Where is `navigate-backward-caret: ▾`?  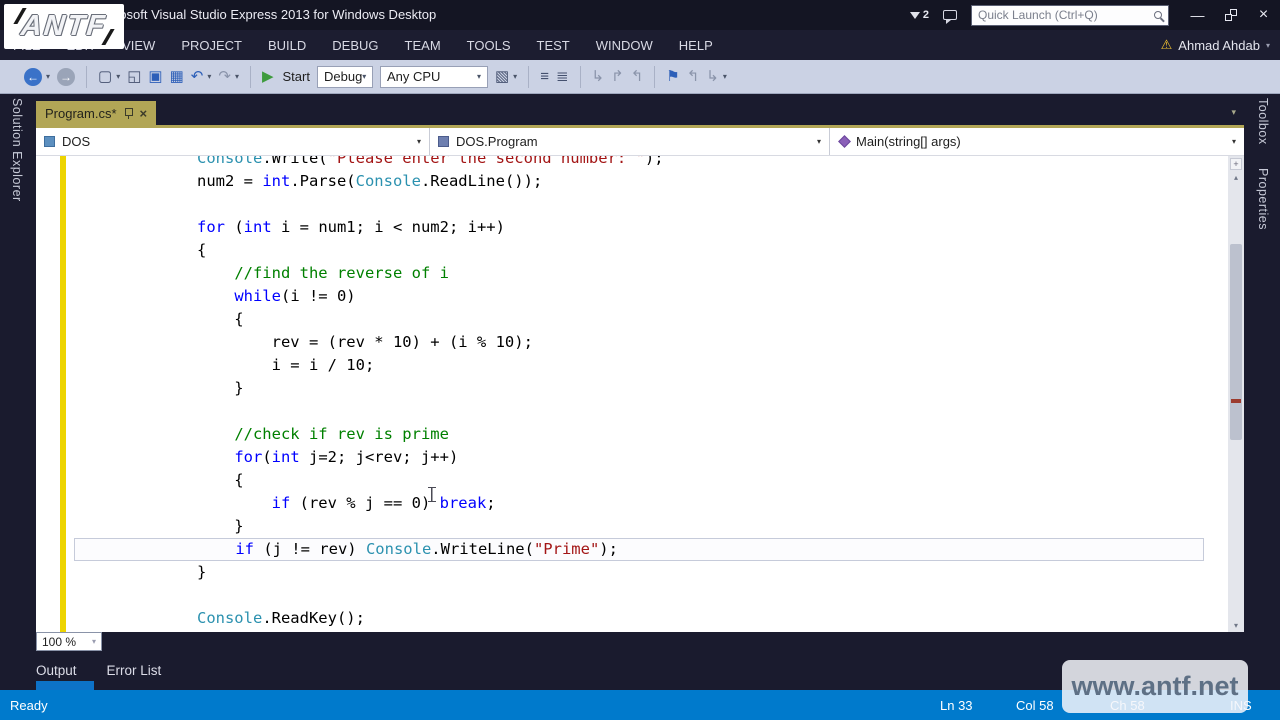
navigate-backward-caret: ▾ is located at coordinates (48, 76).